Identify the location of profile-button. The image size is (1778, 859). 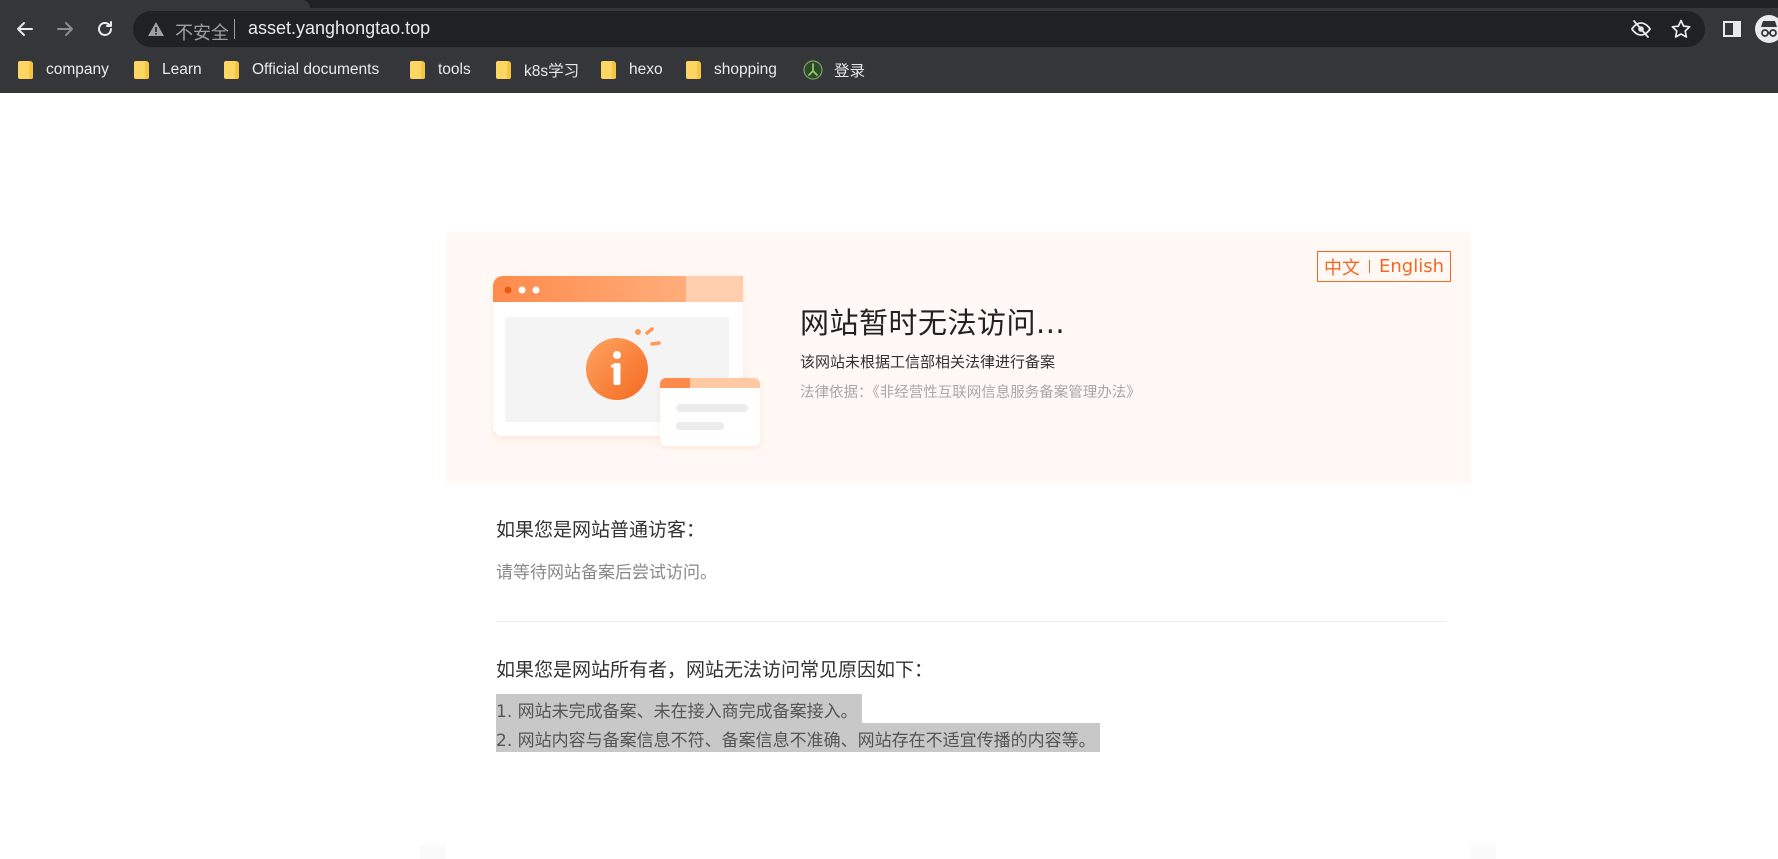
(1766, 29).